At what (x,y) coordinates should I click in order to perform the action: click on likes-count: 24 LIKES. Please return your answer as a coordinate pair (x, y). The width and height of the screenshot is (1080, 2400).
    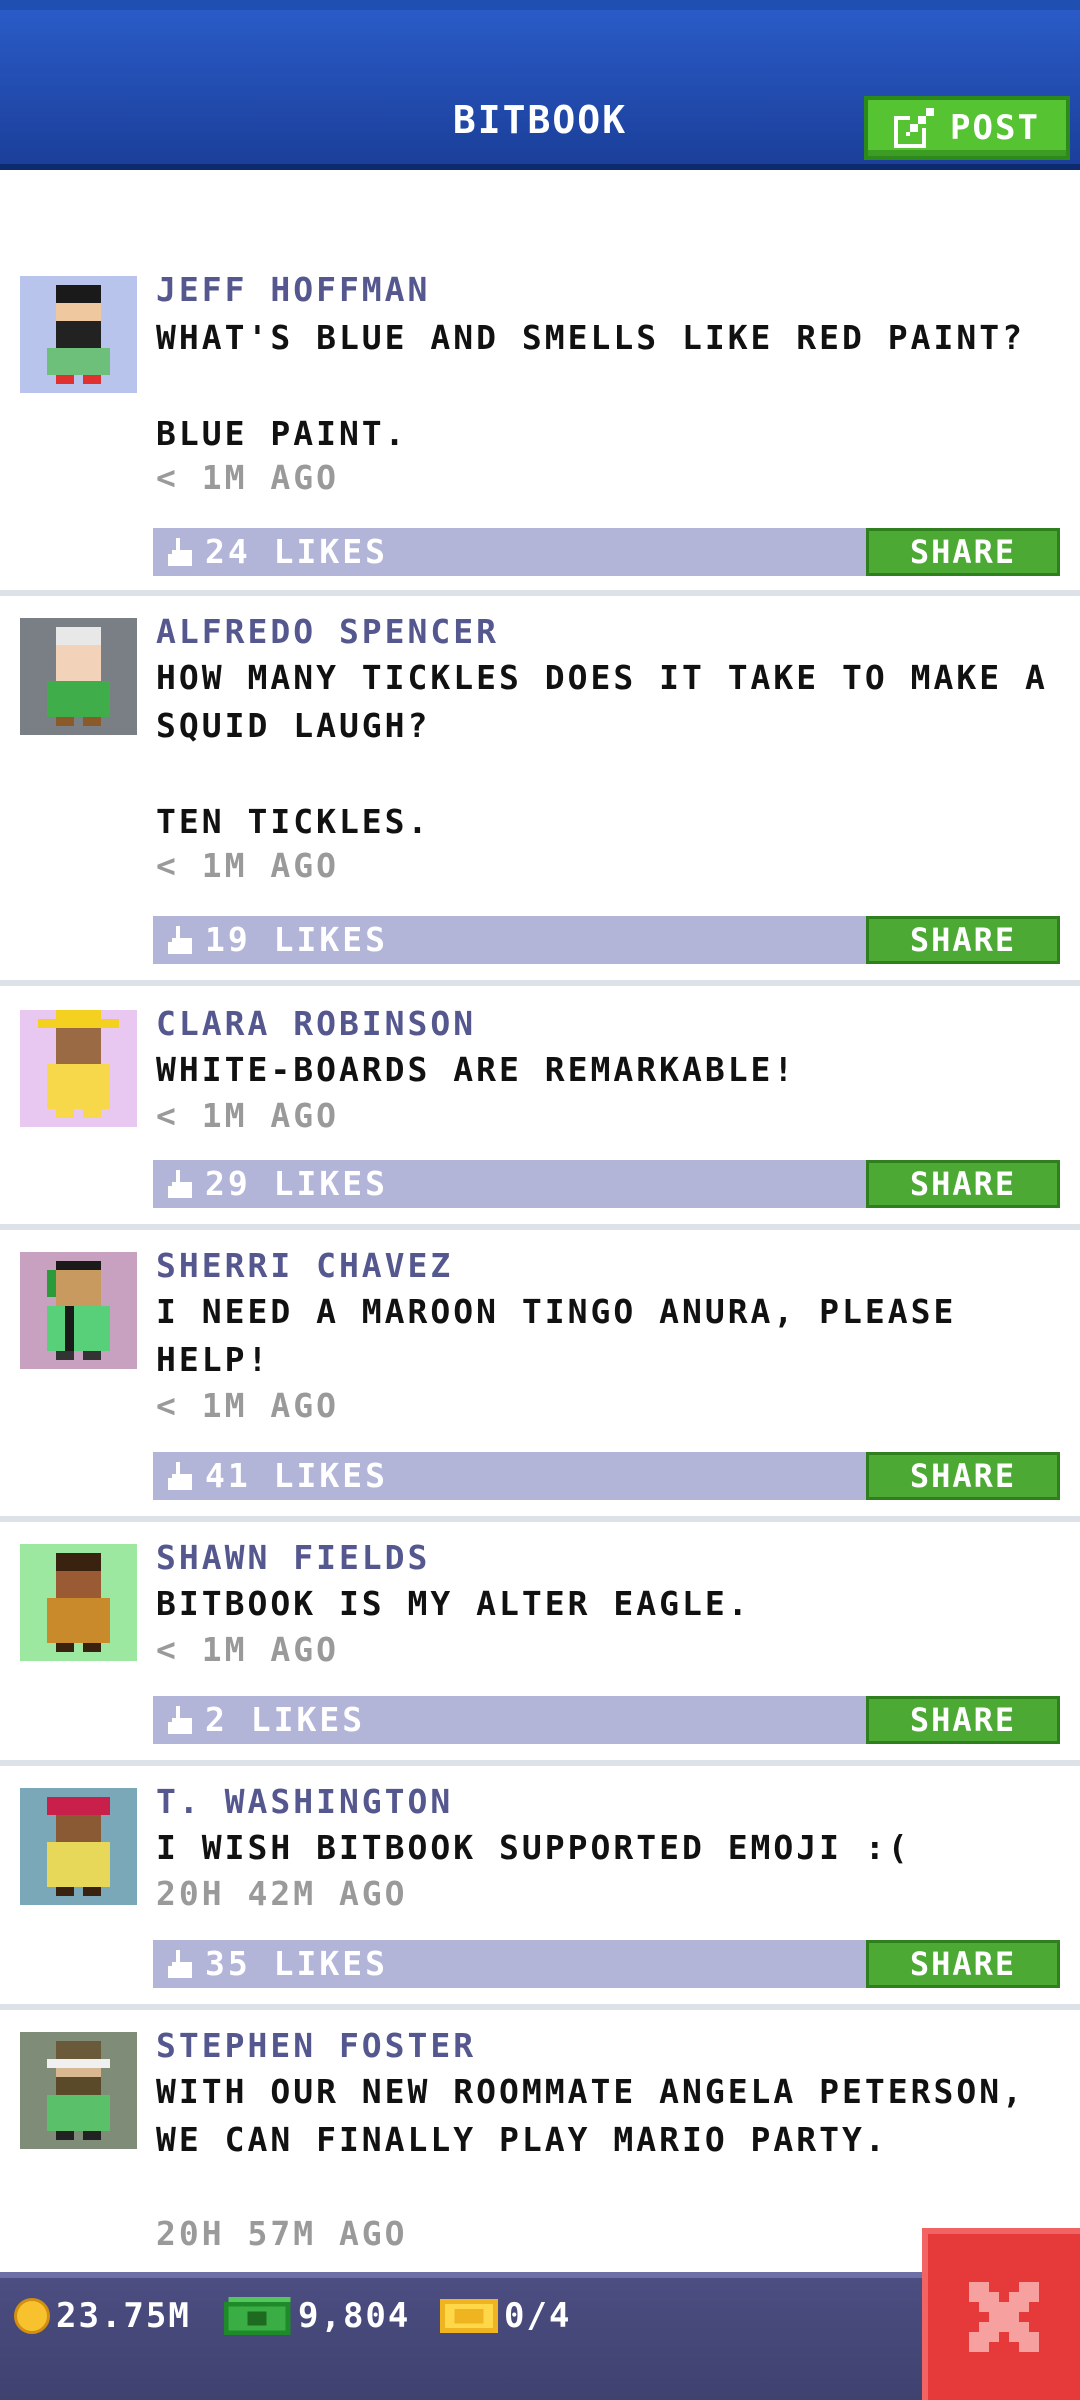
    Looking at the image, I should click on (296, 551).